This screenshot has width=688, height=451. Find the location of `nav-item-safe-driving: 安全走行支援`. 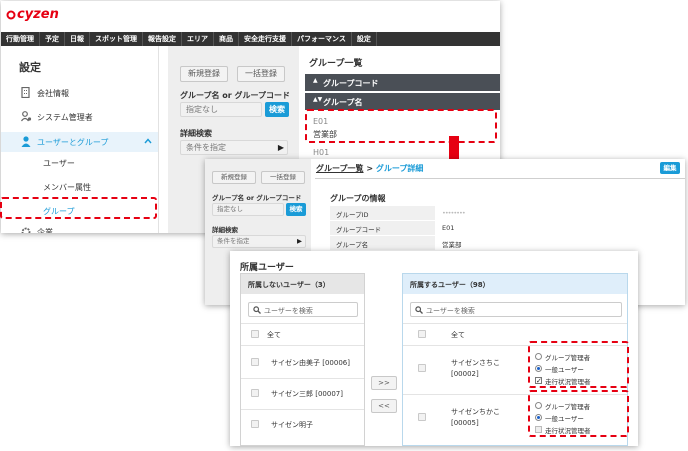

nav-item-safe-driving: 安全走行支援 is located at coordinates (265, 39).